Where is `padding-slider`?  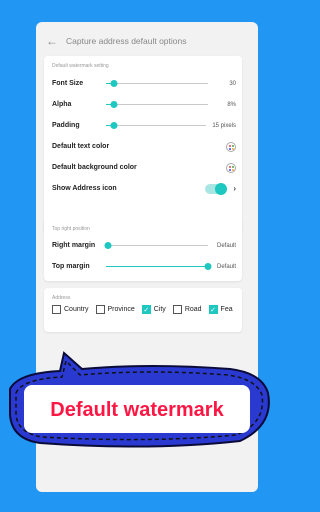 padding-slider is located at coordinates (156, 126).